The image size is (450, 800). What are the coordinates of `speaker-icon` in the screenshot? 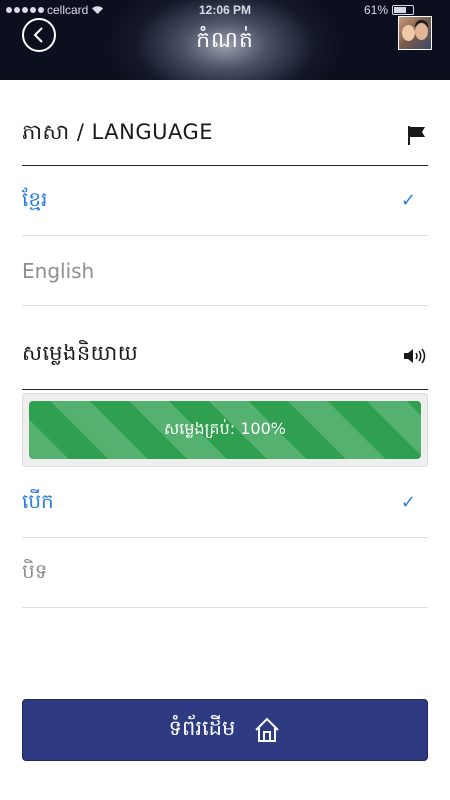 It's located at (415, 355).